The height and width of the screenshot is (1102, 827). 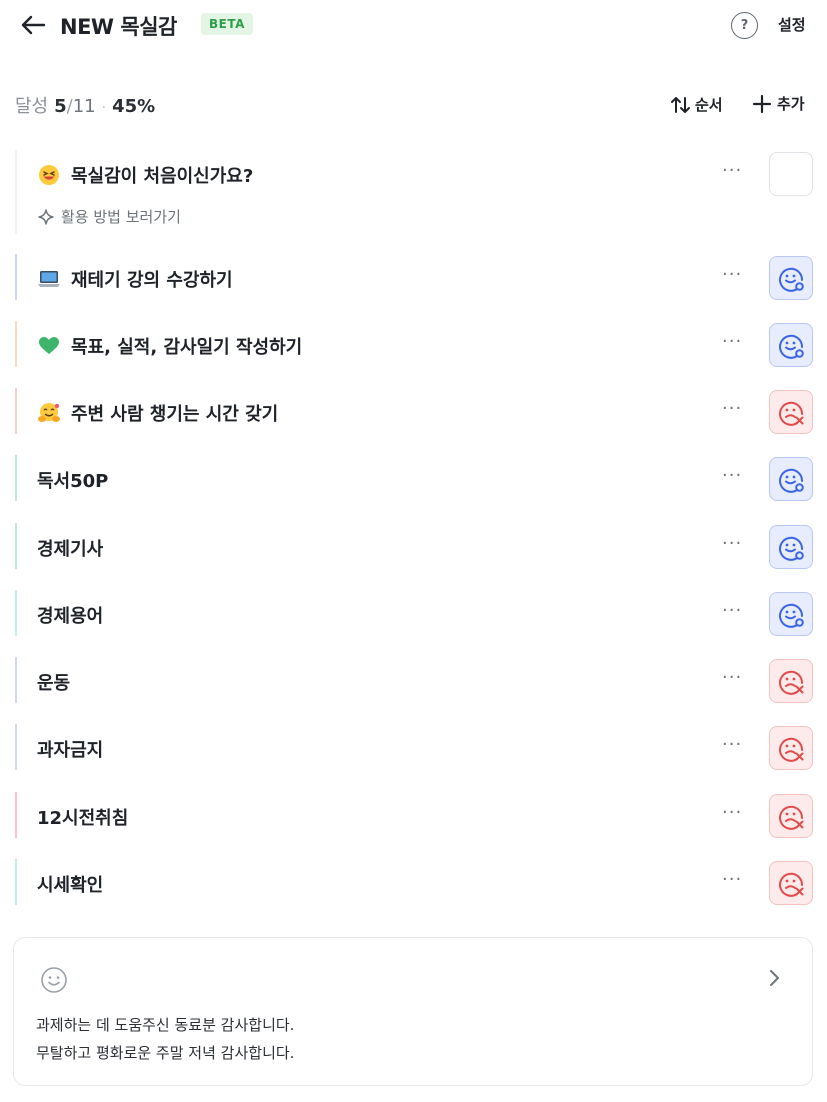 I want to click on hugging-face-icon, so click(x=49, y=413).